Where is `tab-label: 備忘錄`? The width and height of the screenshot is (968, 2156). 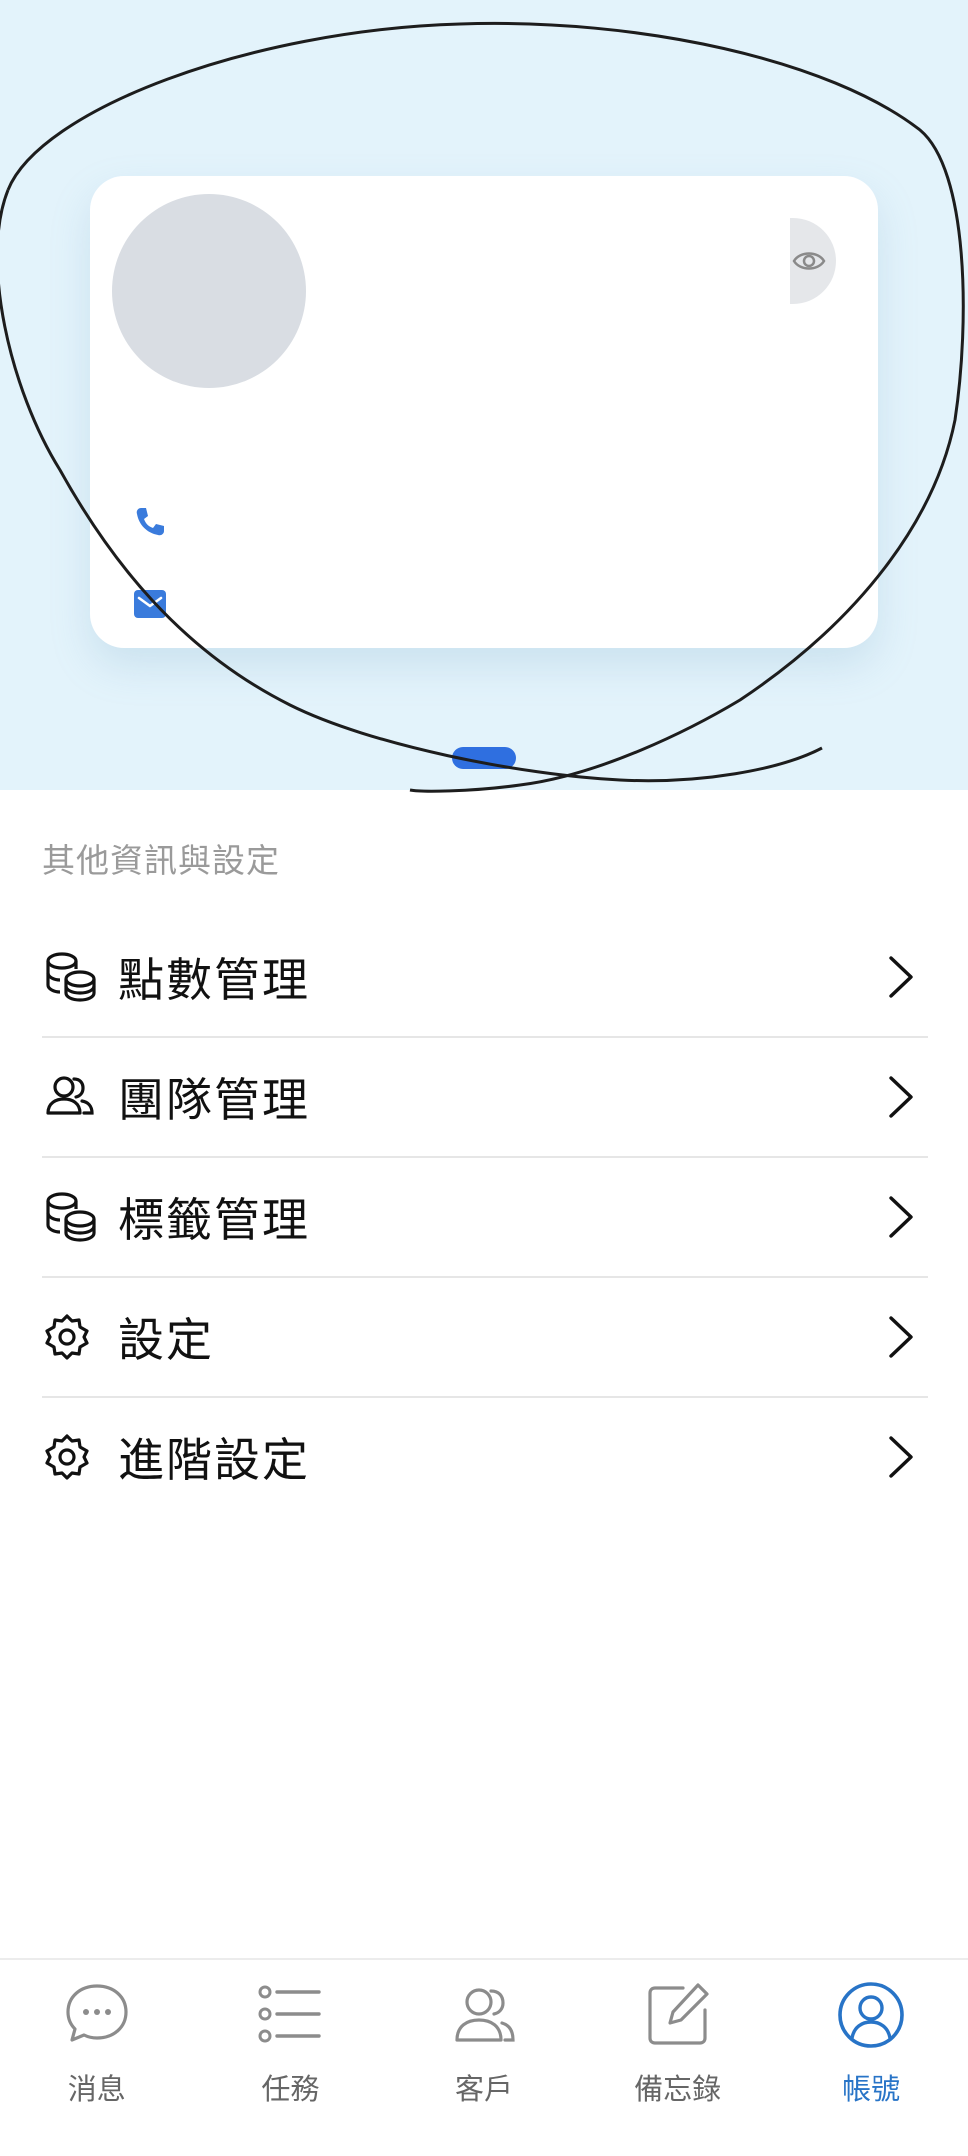
tab-label: 備忘錄 is located at coordinates (678, 2089).